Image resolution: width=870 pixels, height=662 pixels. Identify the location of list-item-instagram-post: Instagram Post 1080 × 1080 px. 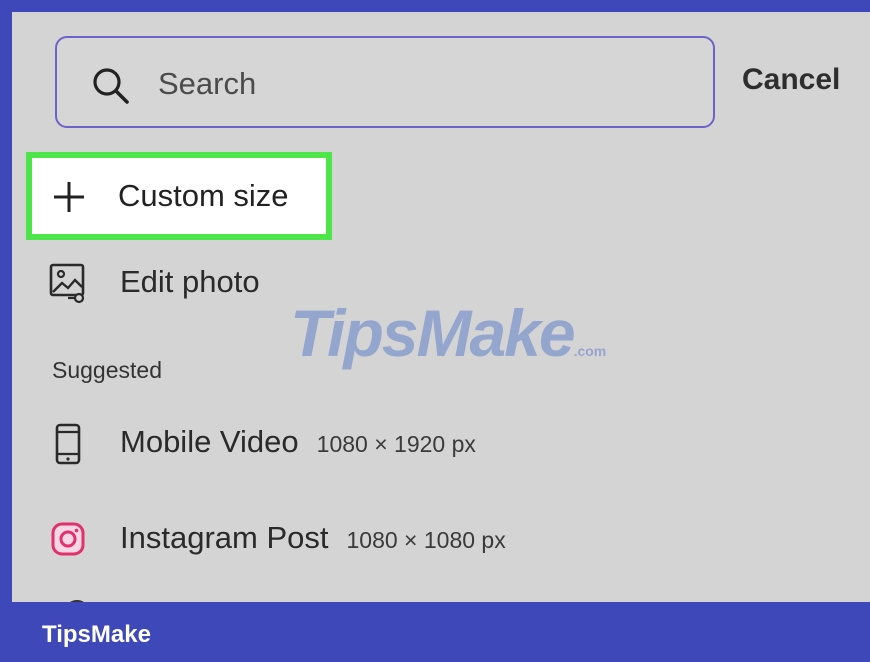
(328, 539).